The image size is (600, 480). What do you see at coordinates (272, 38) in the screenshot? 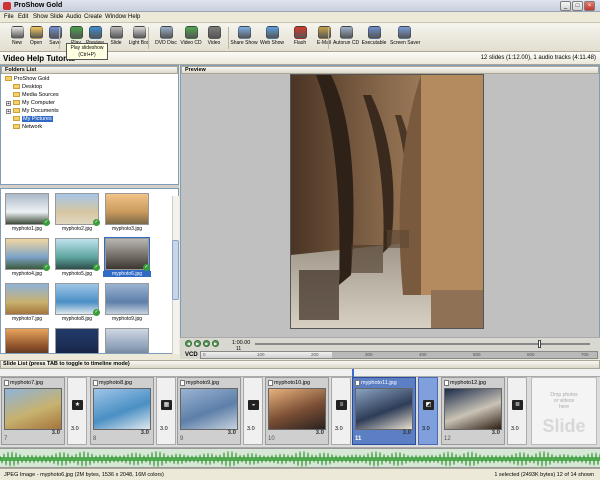
I see `toolbar-web-button: Web Show` at bounding box center [272, 38].